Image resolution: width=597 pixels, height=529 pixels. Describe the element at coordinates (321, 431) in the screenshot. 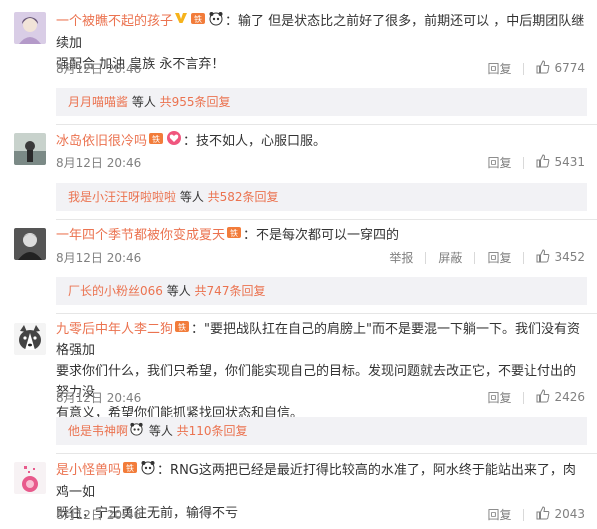

I see `reply-summary: 他是韦神啊 等人 共110条回复` at that location.